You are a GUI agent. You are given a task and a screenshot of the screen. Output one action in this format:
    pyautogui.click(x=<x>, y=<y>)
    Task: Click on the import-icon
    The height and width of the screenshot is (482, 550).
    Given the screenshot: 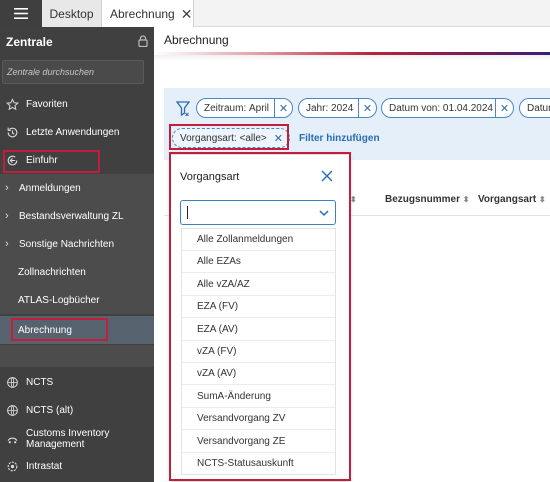 What is the action you would take?
    pyautogui.click(x=12, y=160)
    